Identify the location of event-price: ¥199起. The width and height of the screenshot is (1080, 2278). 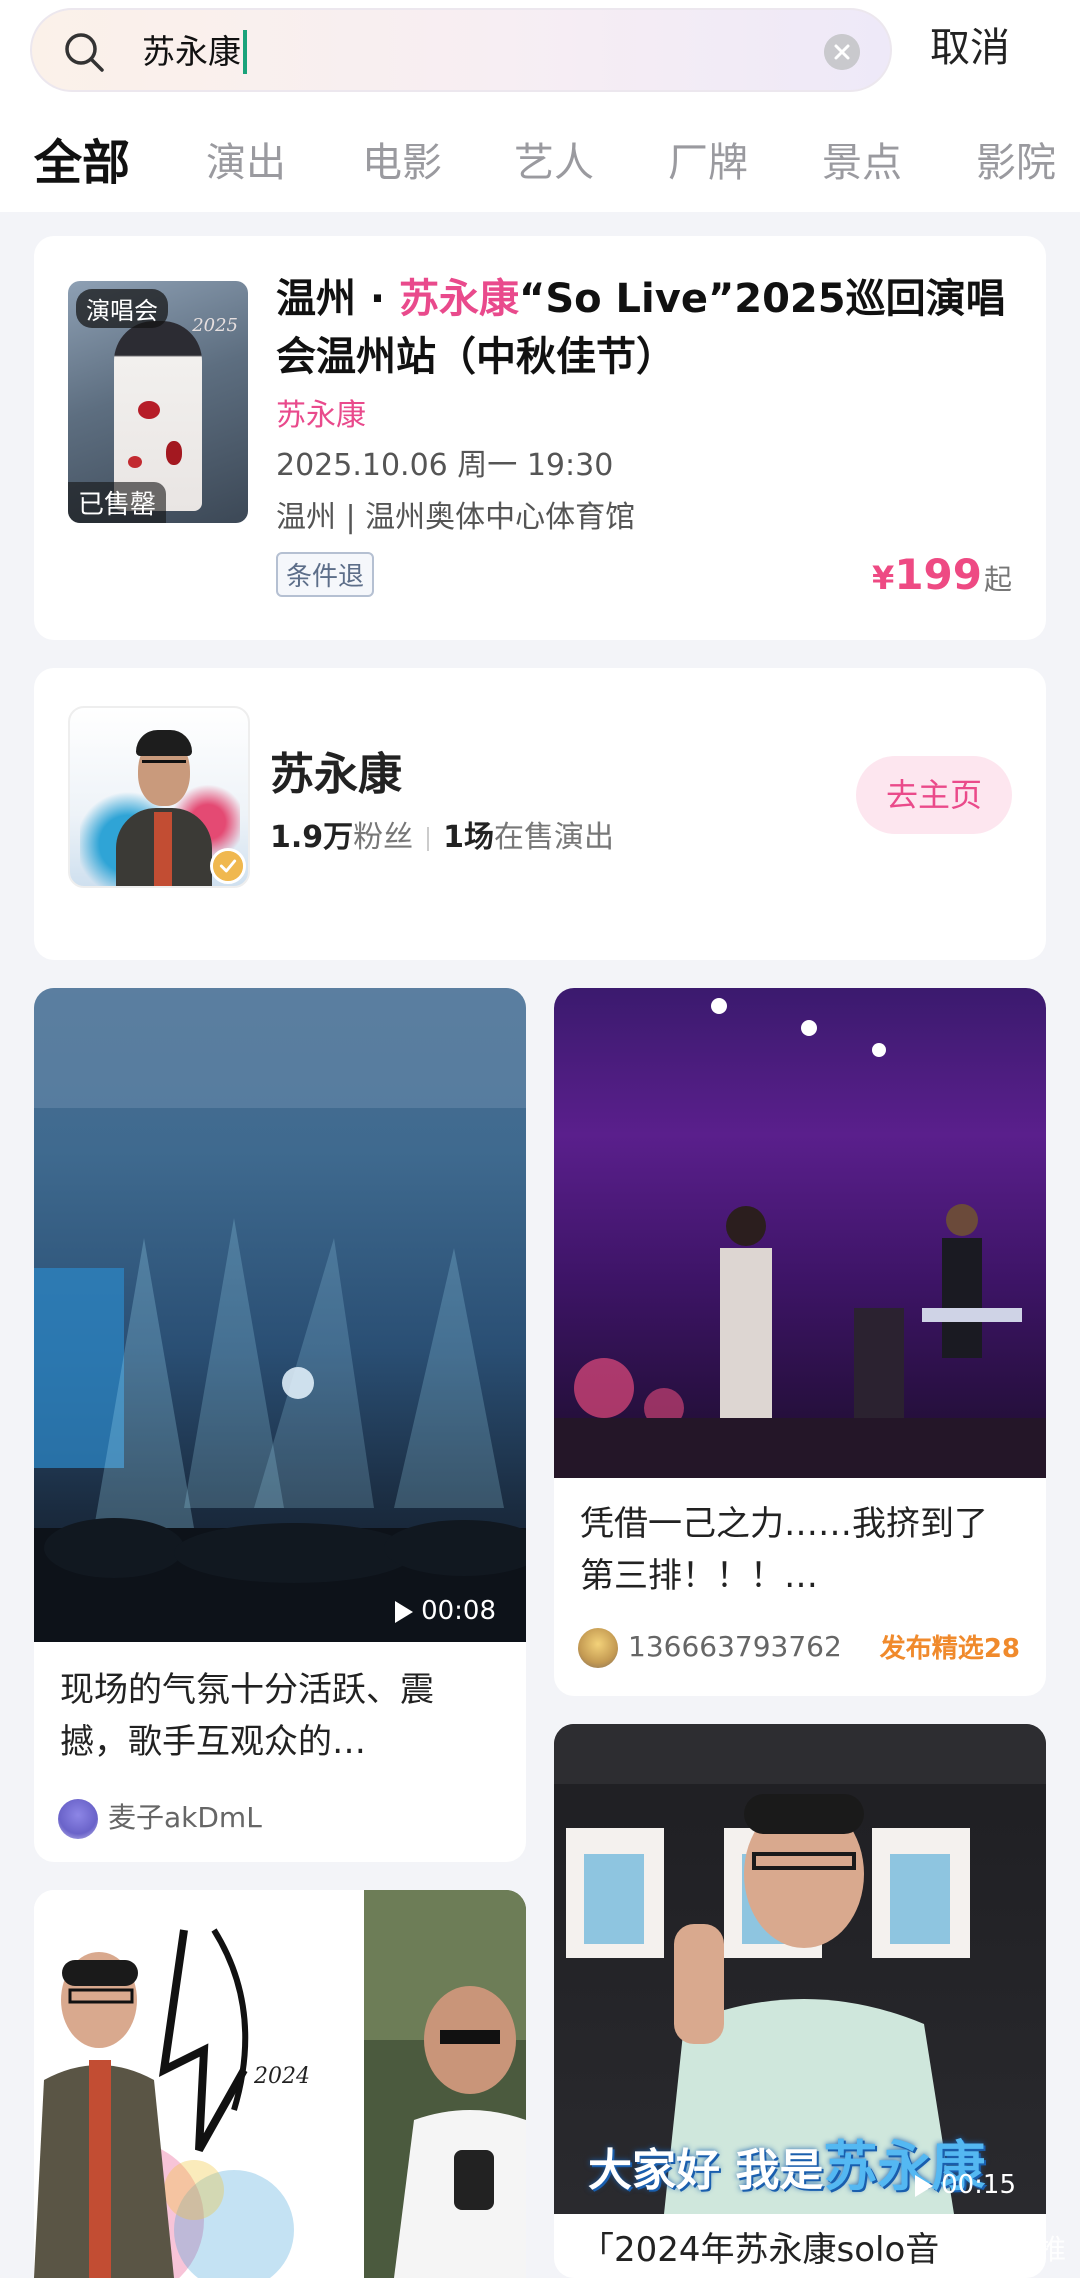
(942, 574).